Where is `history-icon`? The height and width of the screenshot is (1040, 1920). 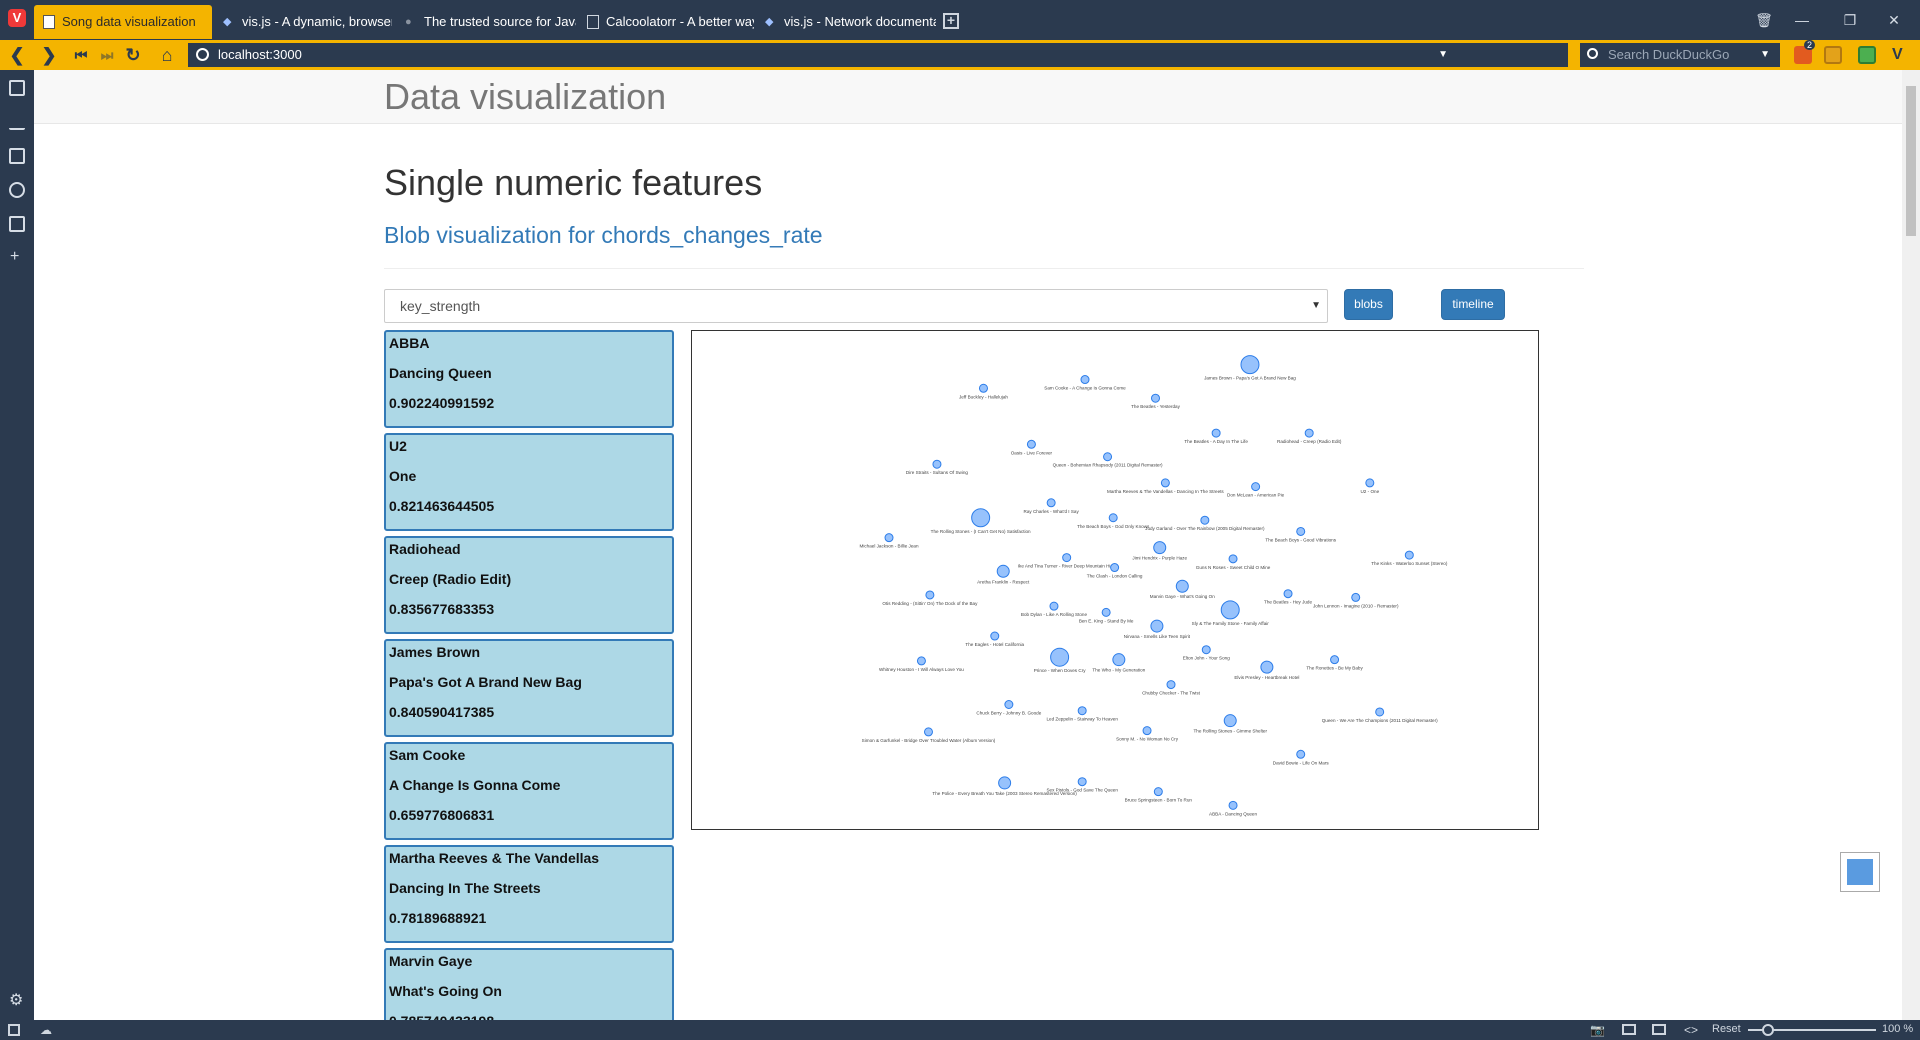 history-icon is located at coordinates (17, 190).